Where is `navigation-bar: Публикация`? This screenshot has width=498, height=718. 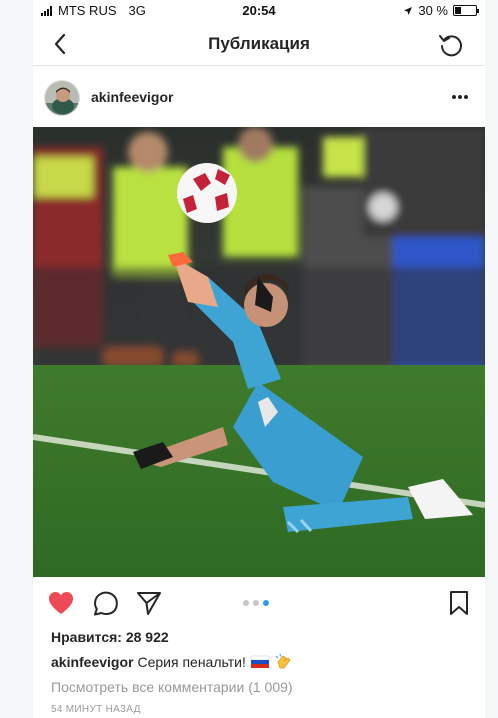
navigation-bar: Публикация is located at coordinates (259, 44).